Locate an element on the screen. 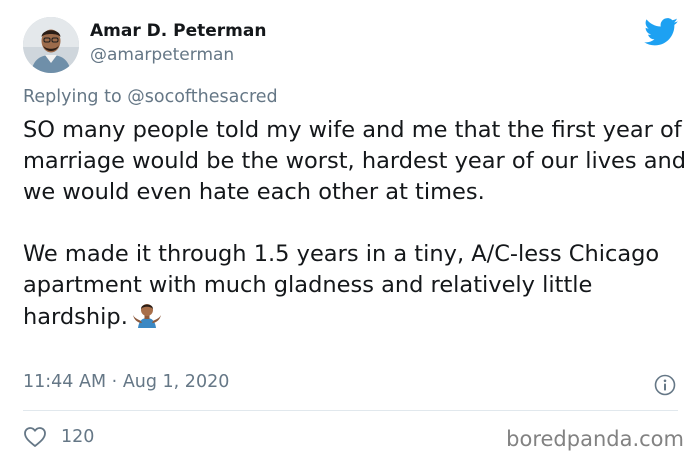  tweet-timestamp: 11:44 AM · Aug 1, 2020 is located at coordinates (126, 382).